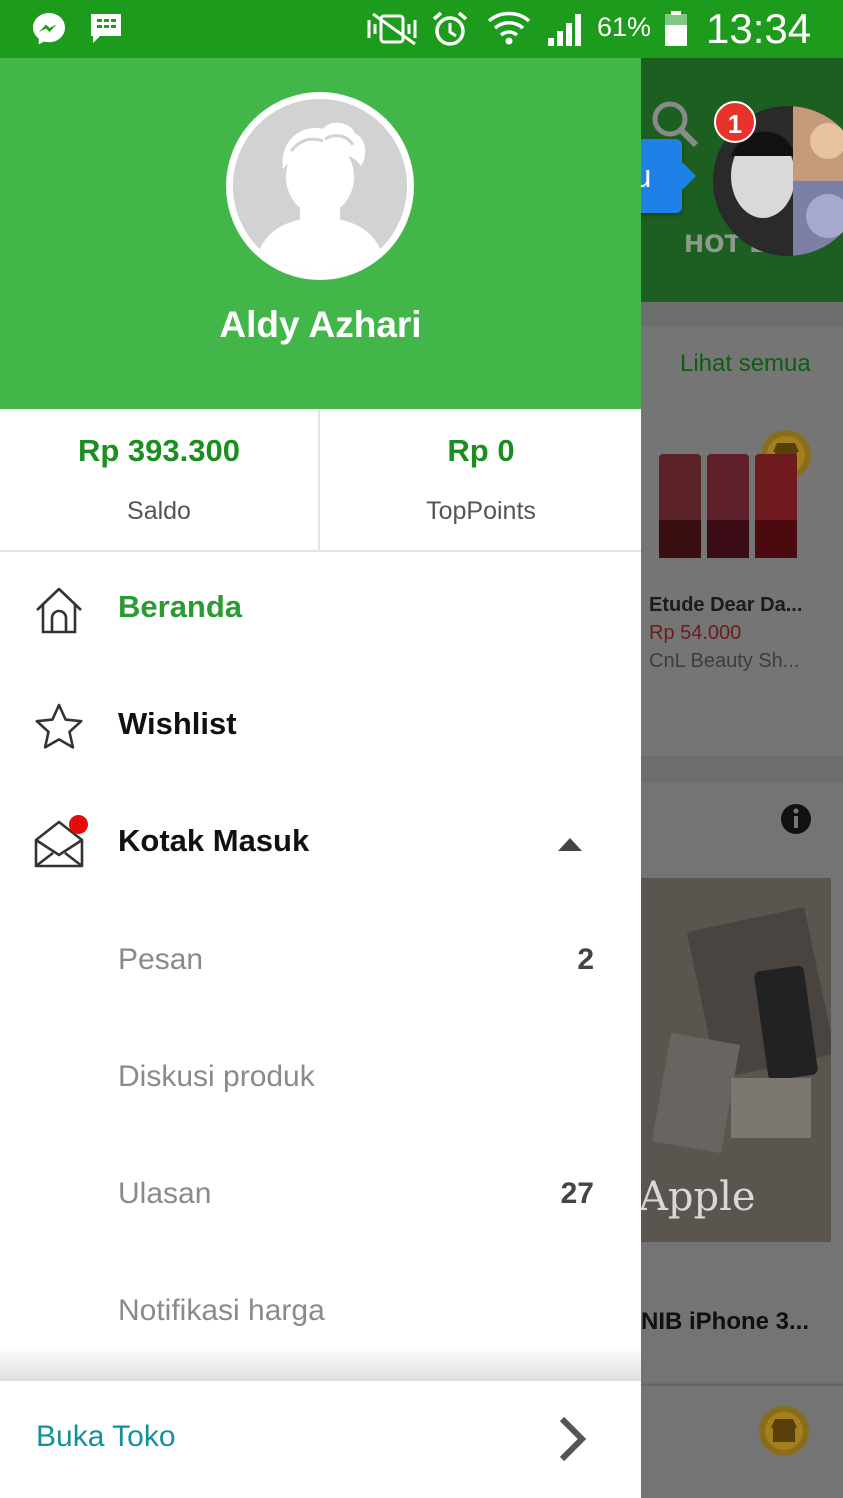 The height and width of the screenshot is (1498, 843). I want to click on product-image, so click(728, 506).